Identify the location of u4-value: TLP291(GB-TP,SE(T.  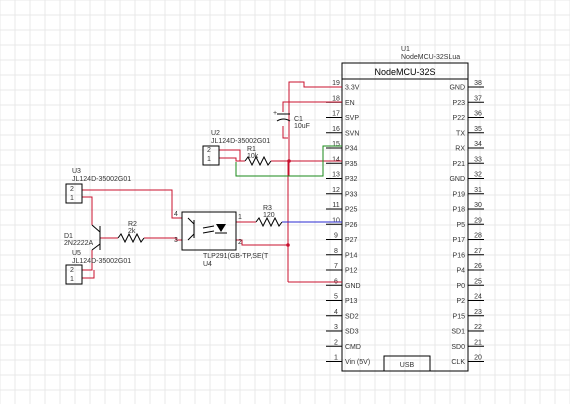
(236, 256).